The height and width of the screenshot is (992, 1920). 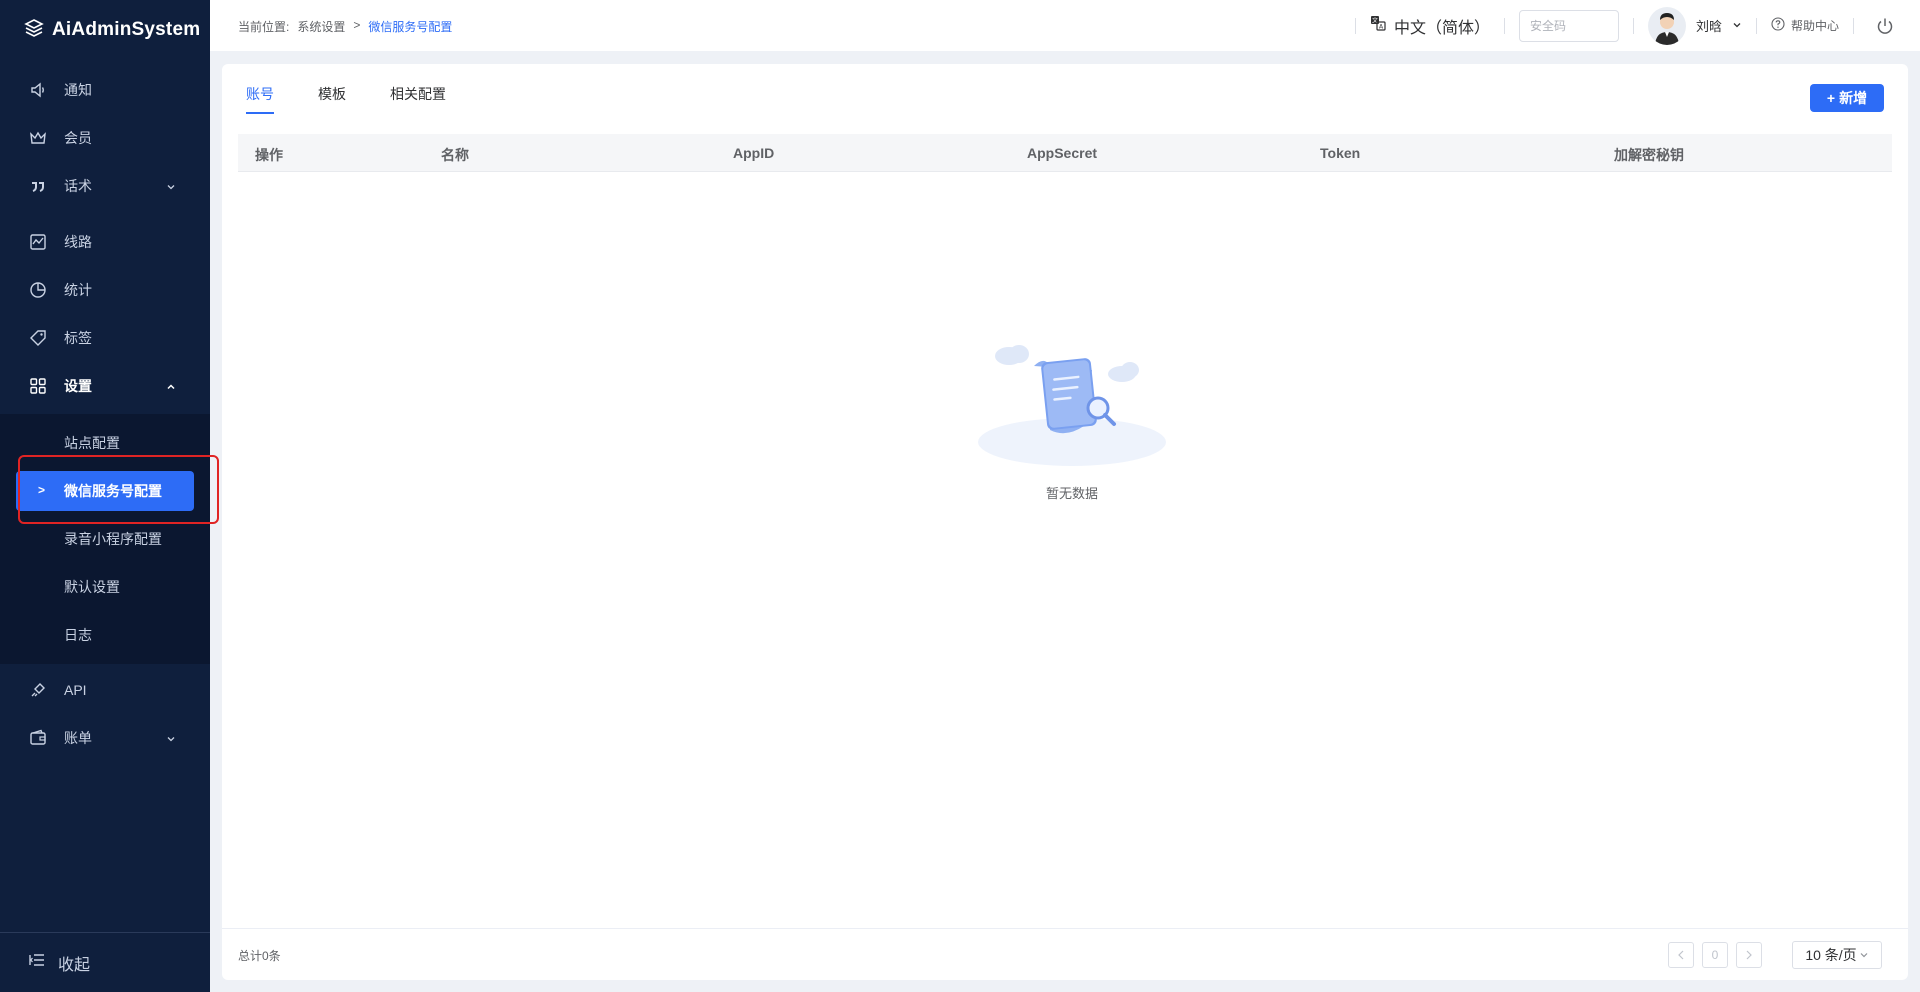 I want to click on sidebar-item-api: API, so click(x=105, y=690).